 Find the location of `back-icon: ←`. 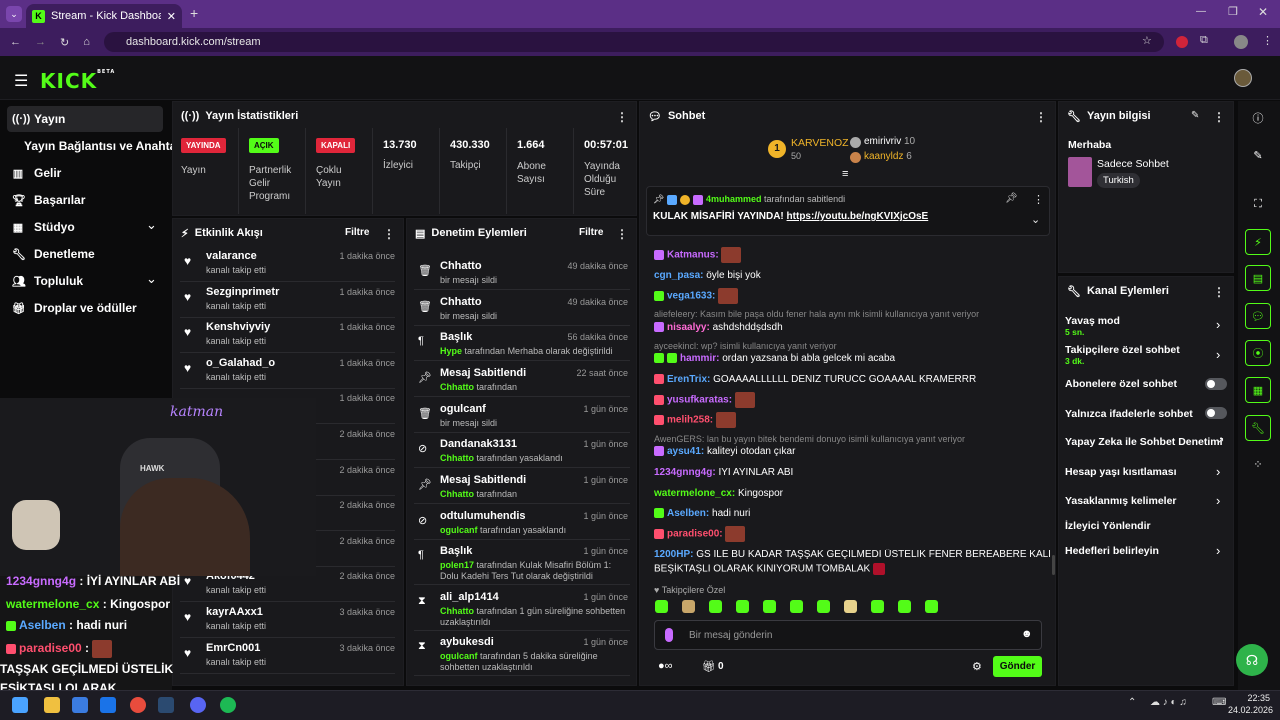

back-icon: ← is located at coordinates (15, 42).